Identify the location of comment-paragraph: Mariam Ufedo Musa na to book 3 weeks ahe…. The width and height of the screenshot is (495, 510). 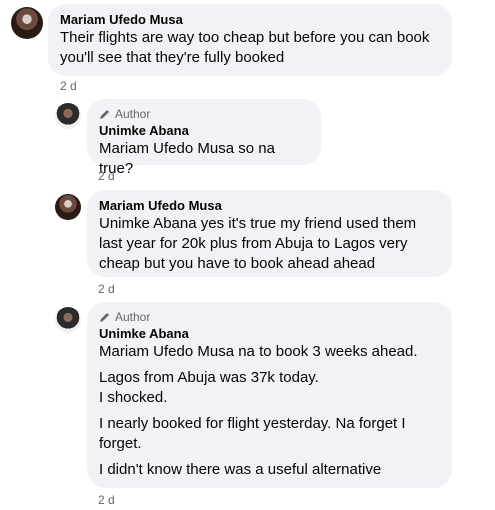
(258, 351).